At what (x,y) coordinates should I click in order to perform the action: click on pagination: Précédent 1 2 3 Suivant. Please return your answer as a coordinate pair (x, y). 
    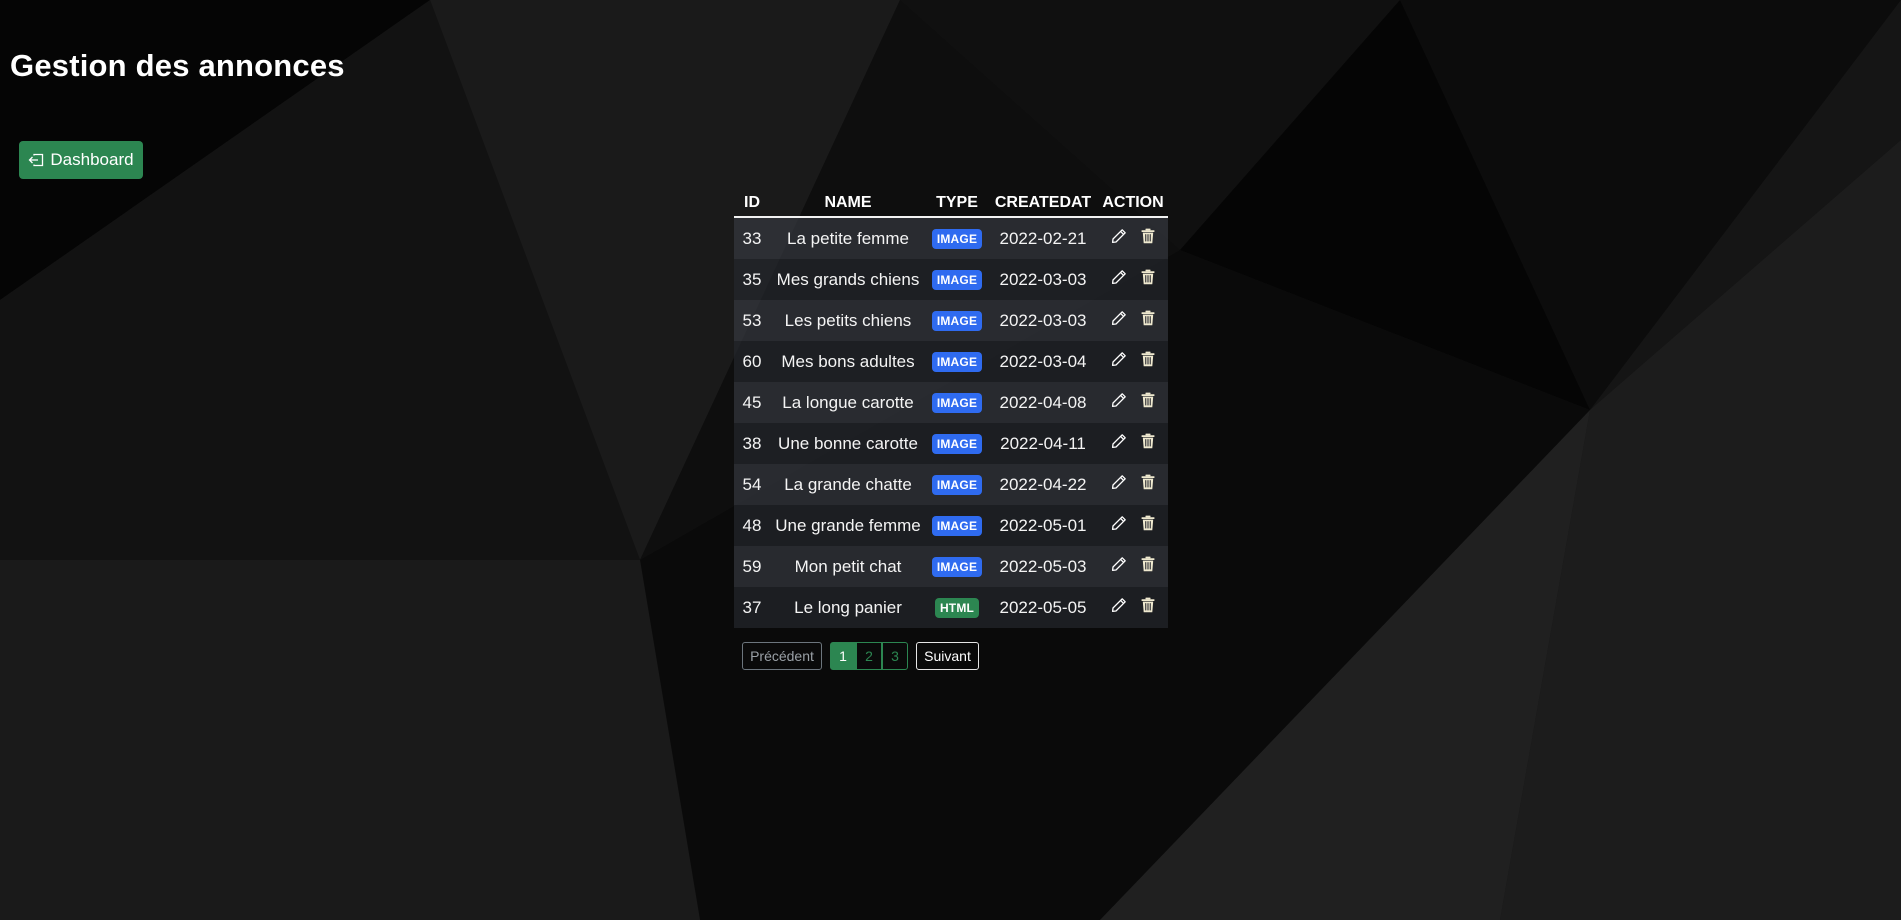
    Looking at the image, I should click on (860, 656).